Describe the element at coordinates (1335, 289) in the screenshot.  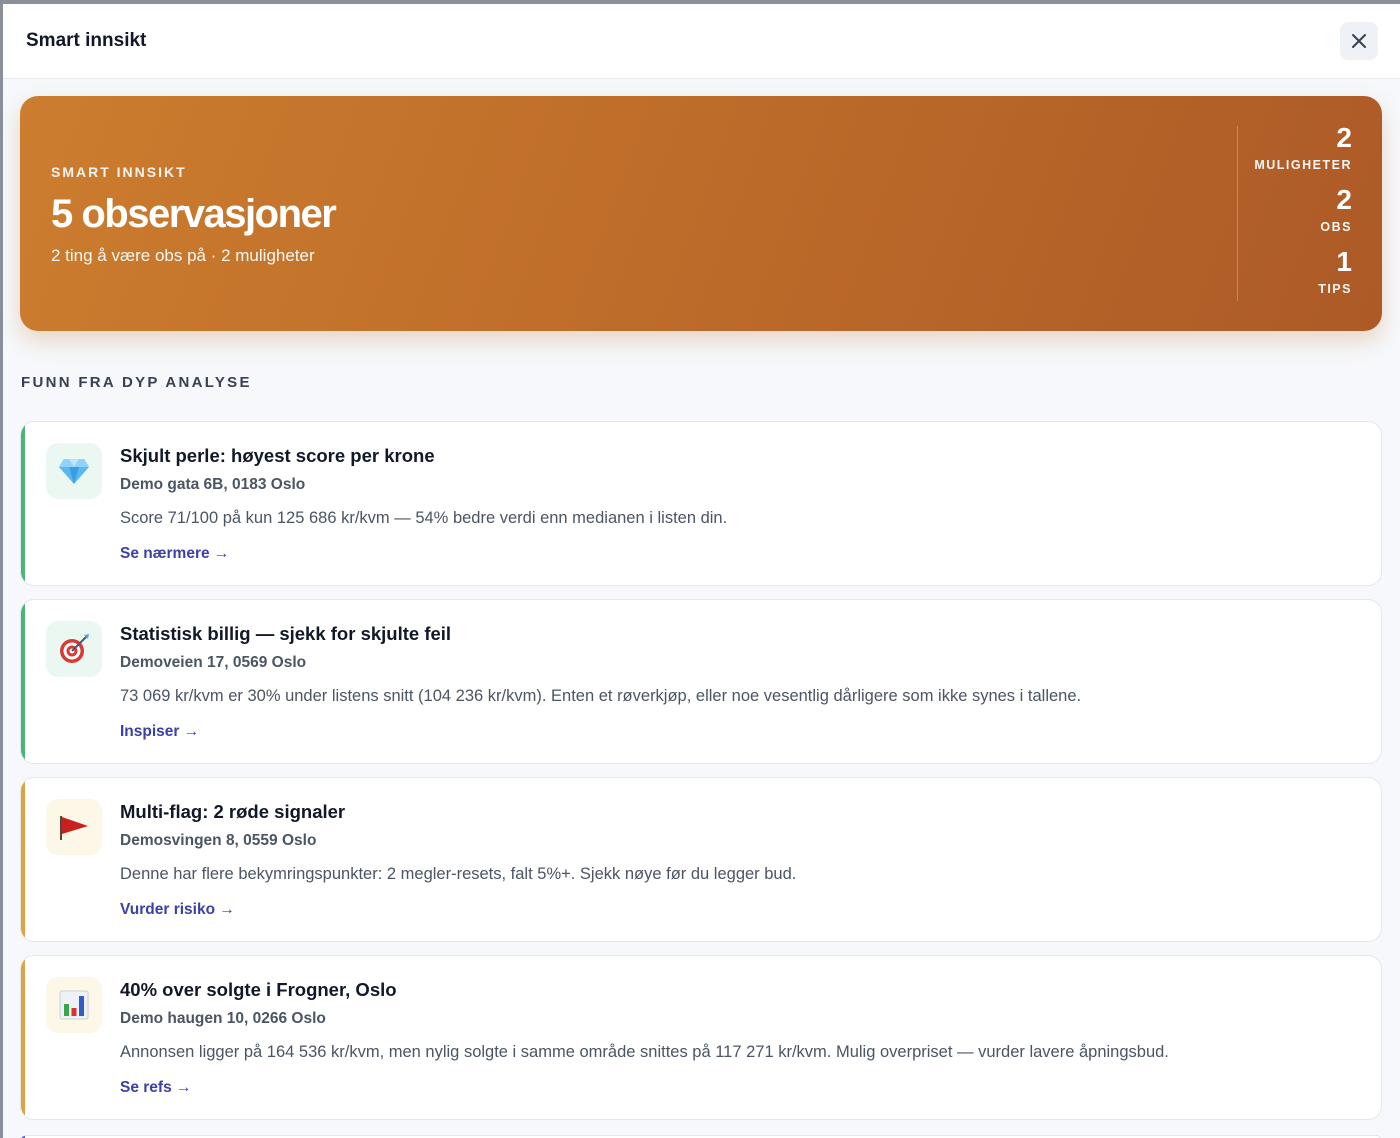
I see `stat-label: TIPS` at that location.